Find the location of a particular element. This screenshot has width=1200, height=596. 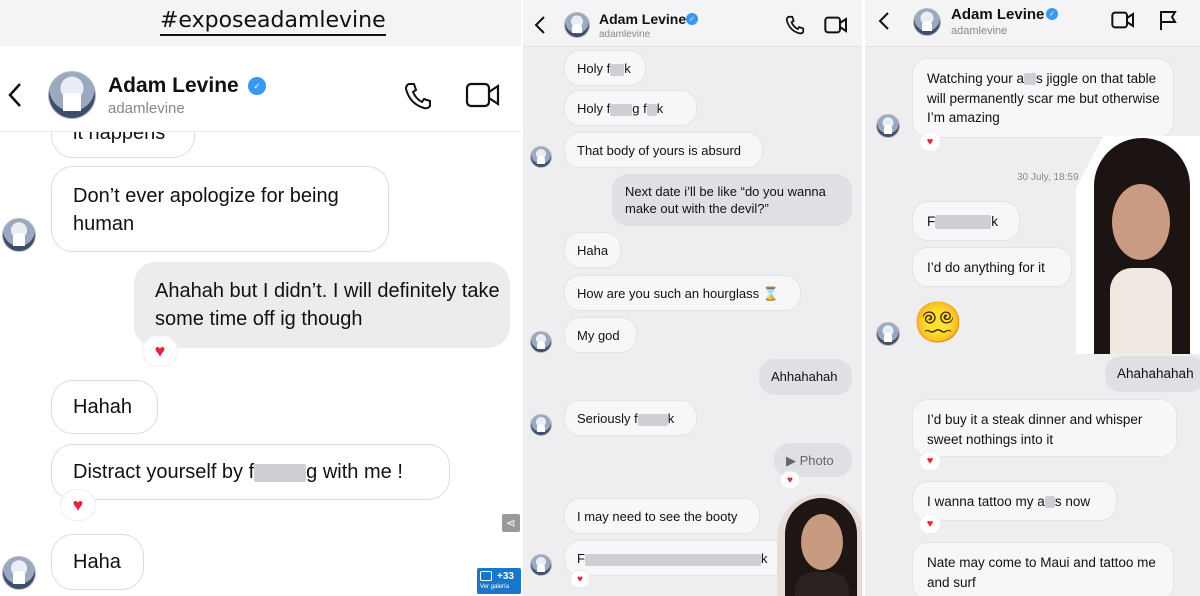

gallery-caption: Ver galería is located at coordinates (495, 587).